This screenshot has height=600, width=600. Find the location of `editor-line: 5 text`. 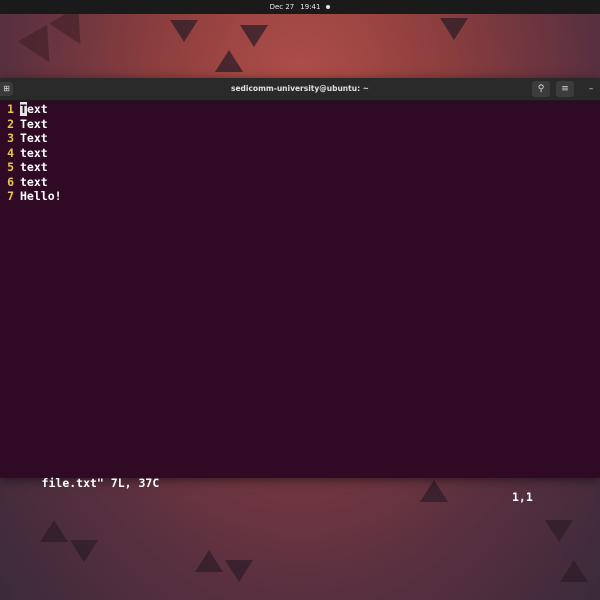

editor-line: 5 text is located at coordinates (24, 167).